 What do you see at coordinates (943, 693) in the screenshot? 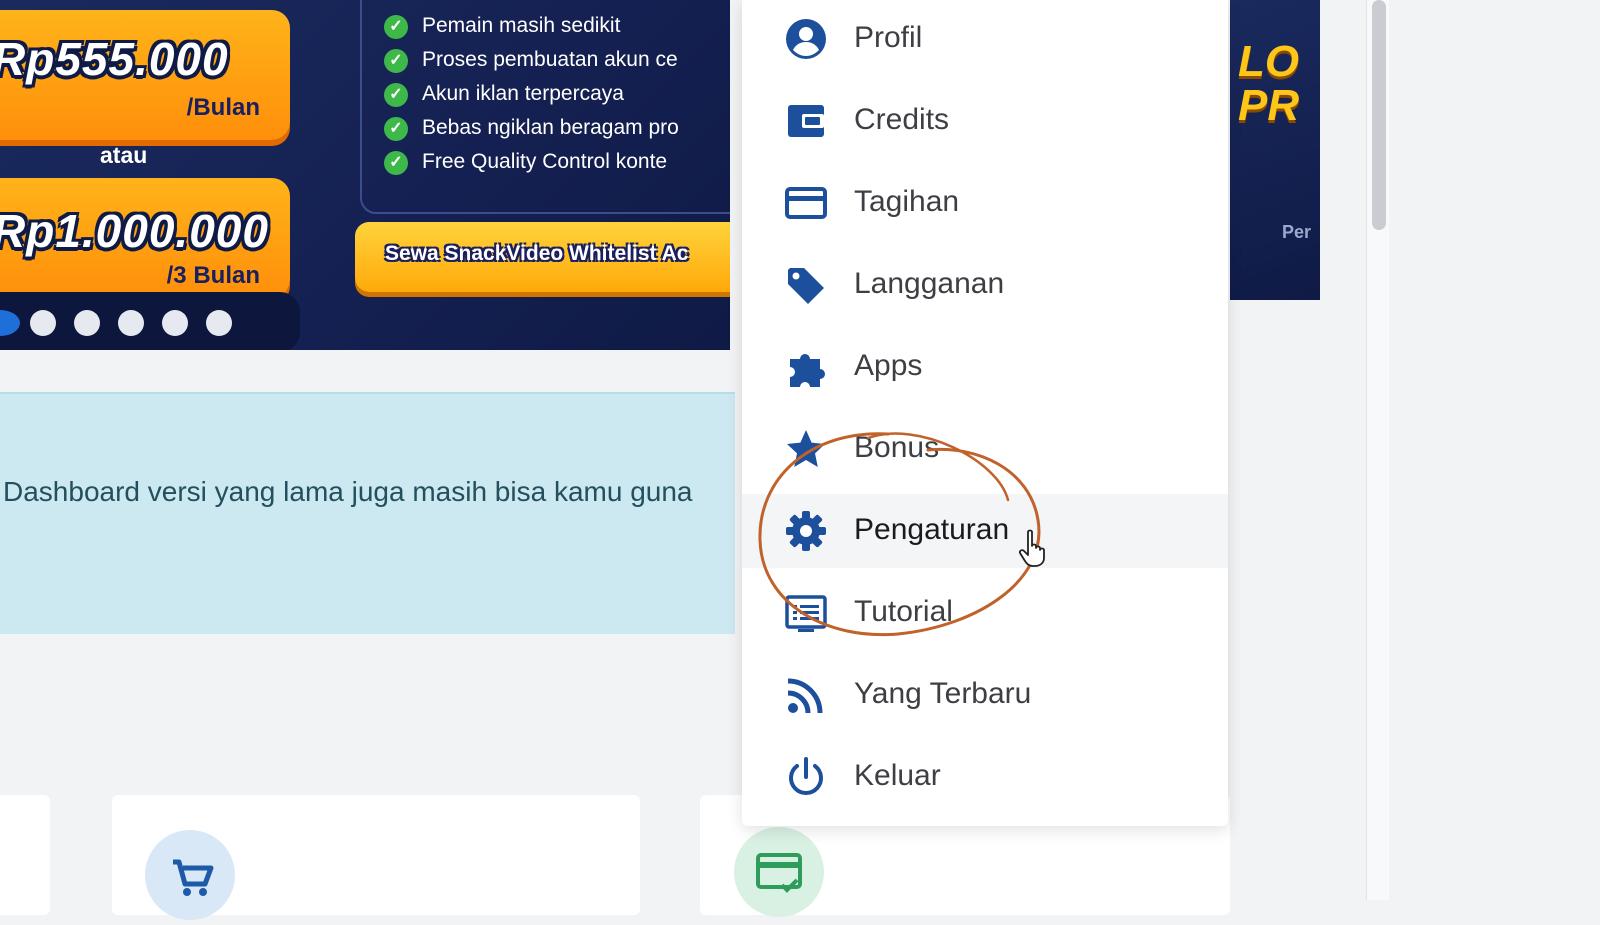
I see `menu-item-label: Yang Terbaru` at bounding box center [943, 693].